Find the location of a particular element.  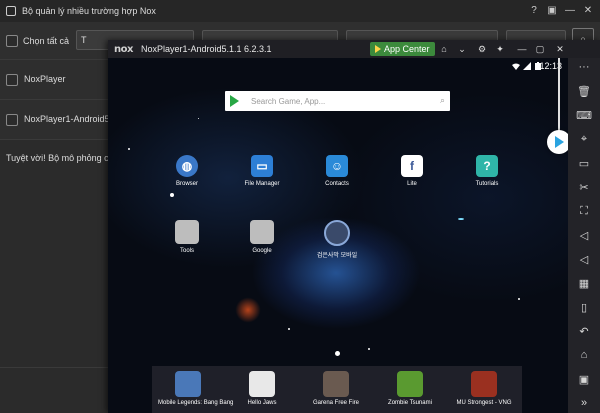

android-statusbar: 12:13 is located at coordinates (338, 66).